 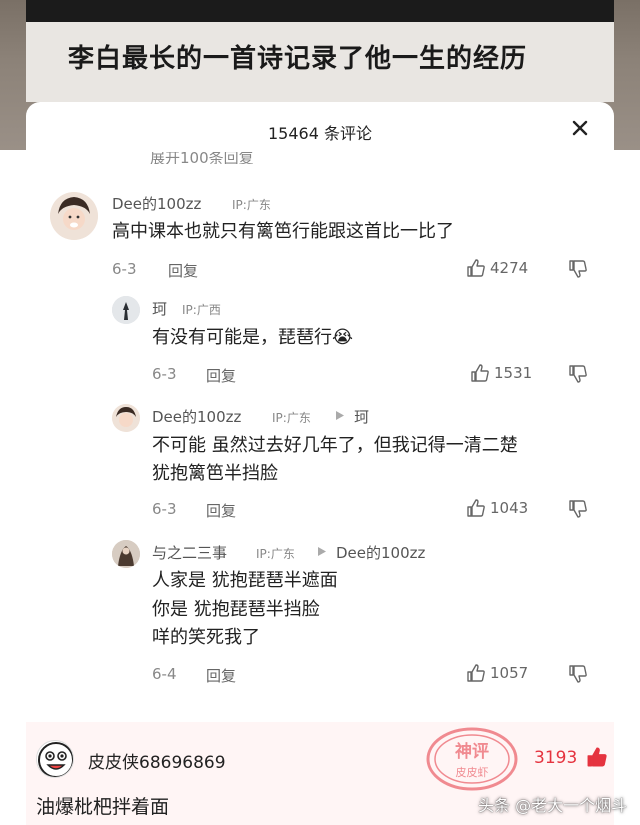 I want to click on featured-like-count: 3193, so click(x=556, y=758).